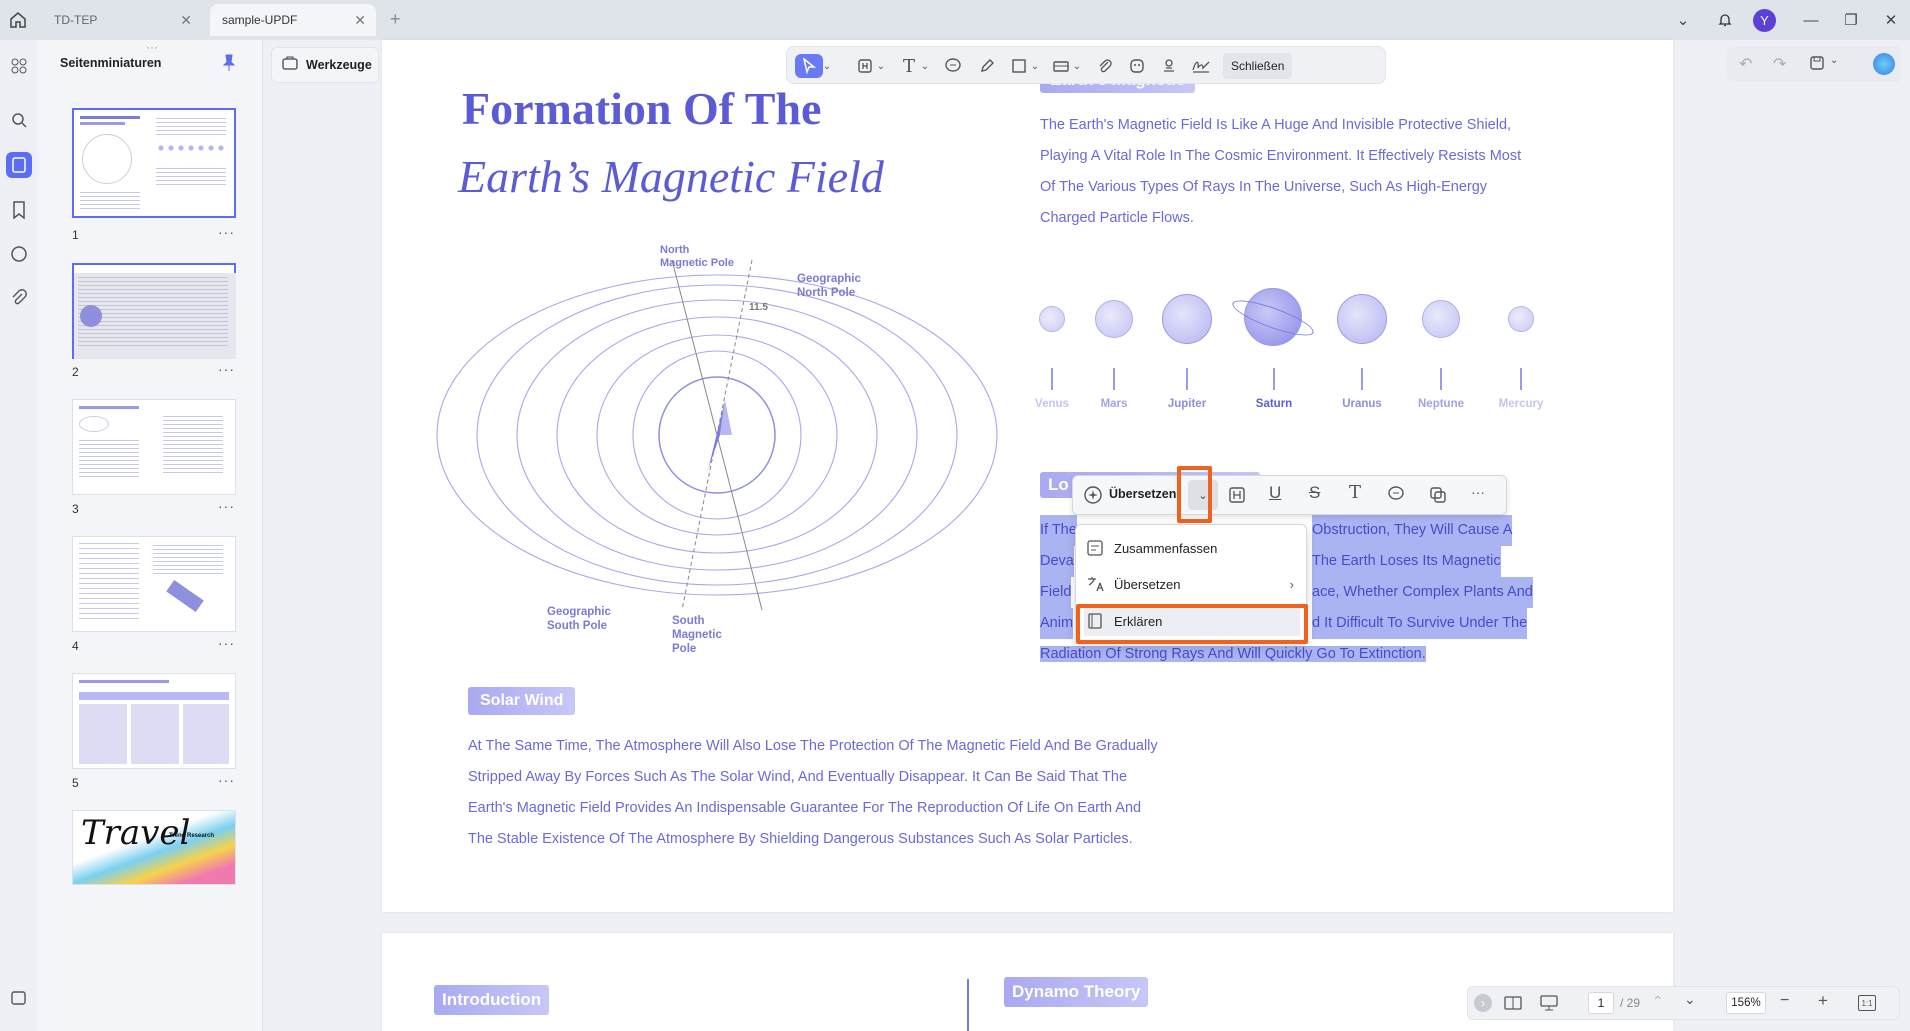  What do you see at coordinates (1811, 20) in the screenshot?
I see `minimize-icon: —` at bounding box center [1811, 20].